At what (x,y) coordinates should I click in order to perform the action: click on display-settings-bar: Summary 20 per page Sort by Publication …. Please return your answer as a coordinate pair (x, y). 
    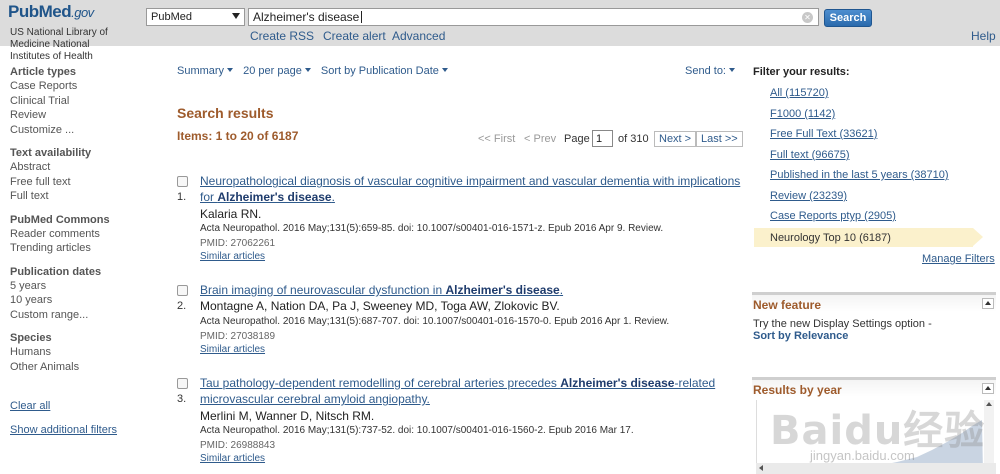
    Looking at the image, I should click on (459, 72).